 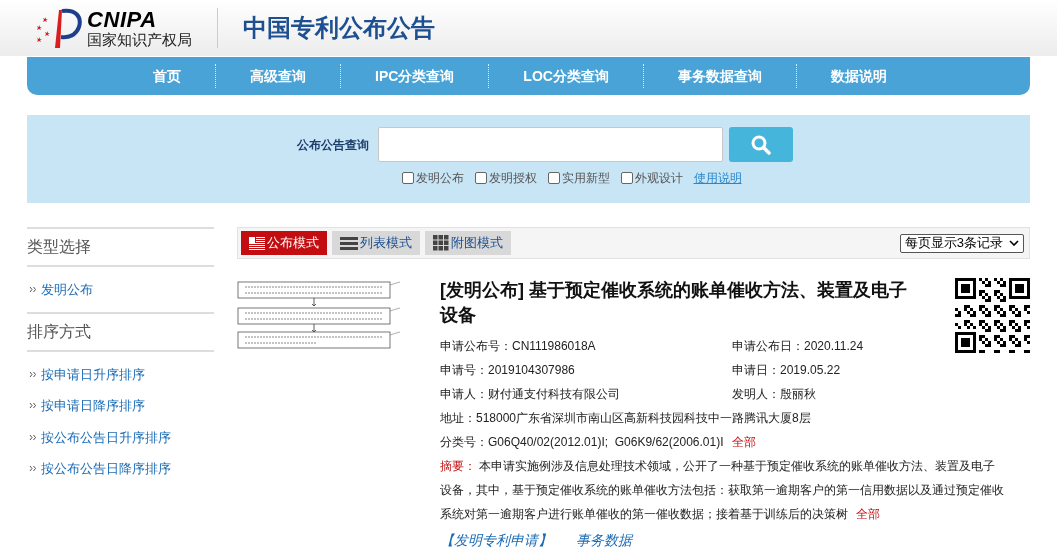 I want to click on cnipa-logo: CNIPA 国家知识产权局, so click(x=112, y=28).